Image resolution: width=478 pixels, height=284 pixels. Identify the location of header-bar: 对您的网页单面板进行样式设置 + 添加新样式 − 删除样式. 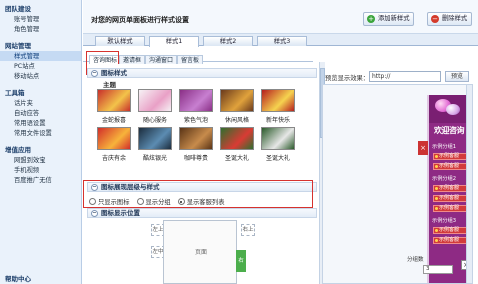
(280, 17).